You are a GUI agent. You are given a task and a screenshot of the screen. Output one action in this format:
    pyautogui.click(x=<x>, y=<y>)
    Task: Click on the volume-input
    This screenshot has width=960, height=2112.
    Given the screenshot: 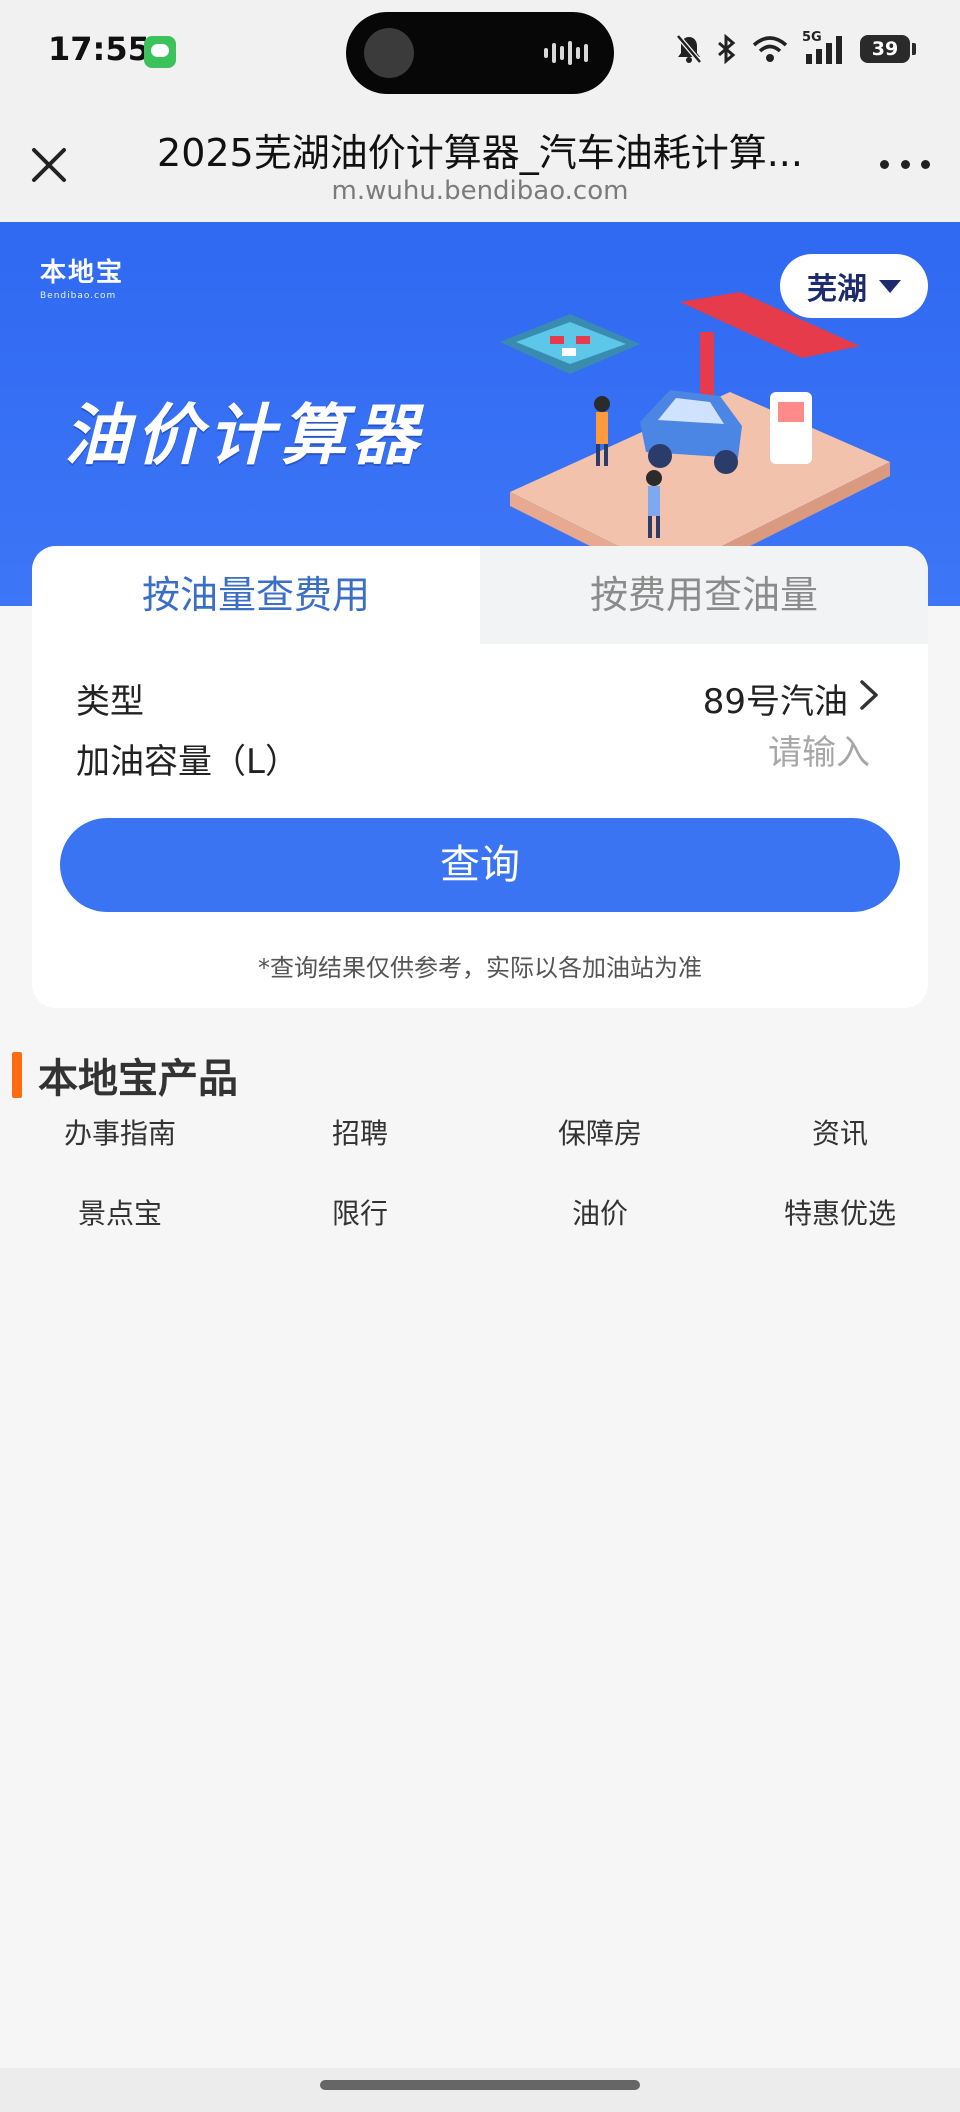 What is the action you would take?
    pyautogui.click(x=740, y=753)
    